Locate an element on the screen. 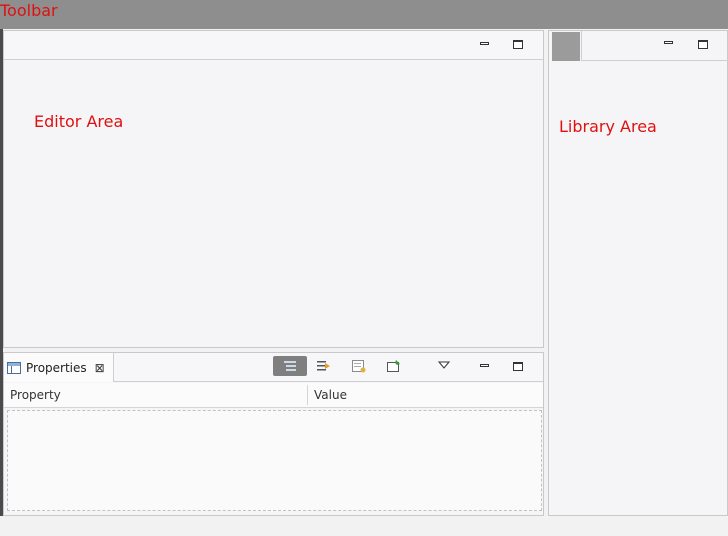 This screenshot has width=728, height=536. library-header is located at coordinates (638, 46).